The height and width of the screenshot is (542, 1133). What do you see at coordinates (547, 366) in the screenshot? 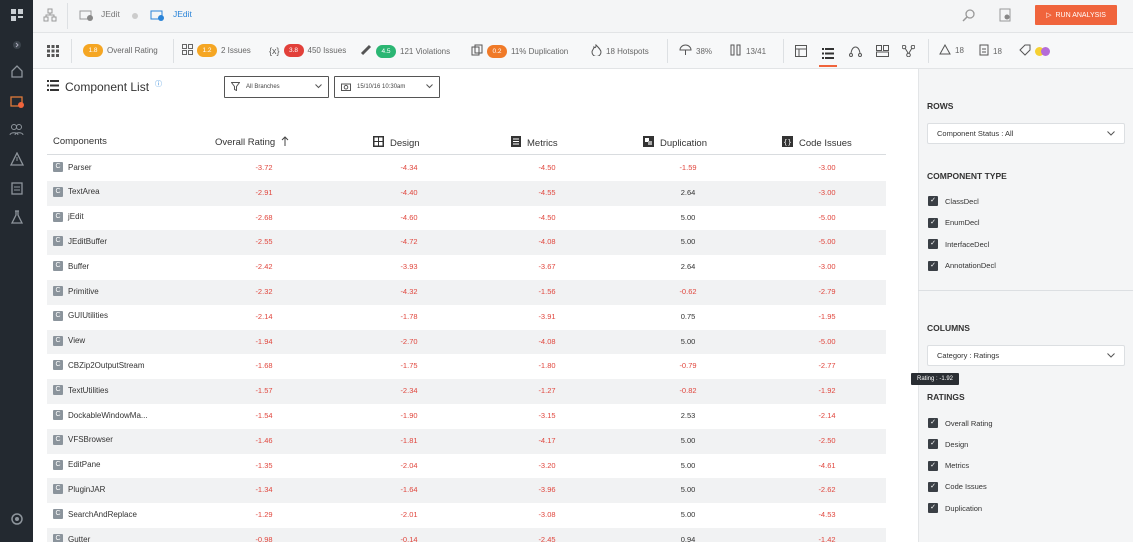
I see `rating-cell: -1.80` at bounding box center [547, 366].